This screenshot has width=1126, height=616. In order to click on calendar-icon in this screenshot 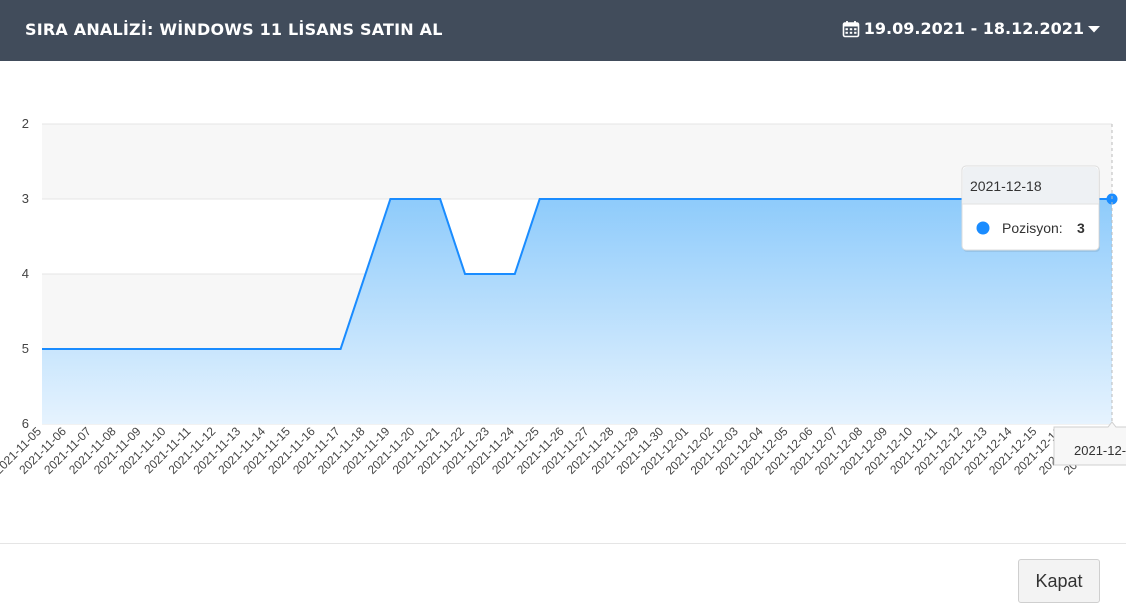, I will do `click(851, 28)`.